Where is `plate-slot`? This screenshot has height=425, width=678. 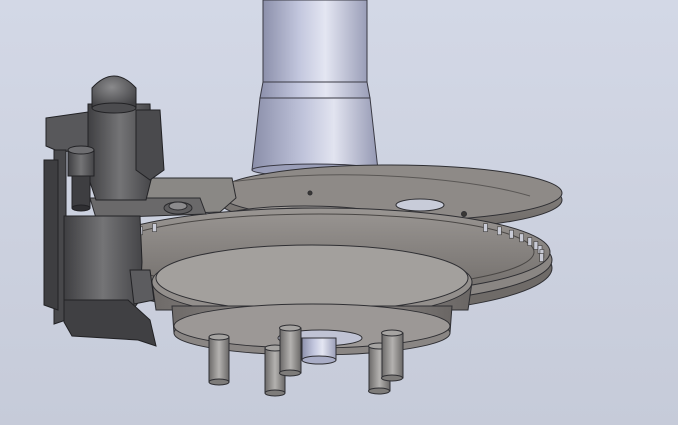
plate-slot is located at coordinates (420, 205).